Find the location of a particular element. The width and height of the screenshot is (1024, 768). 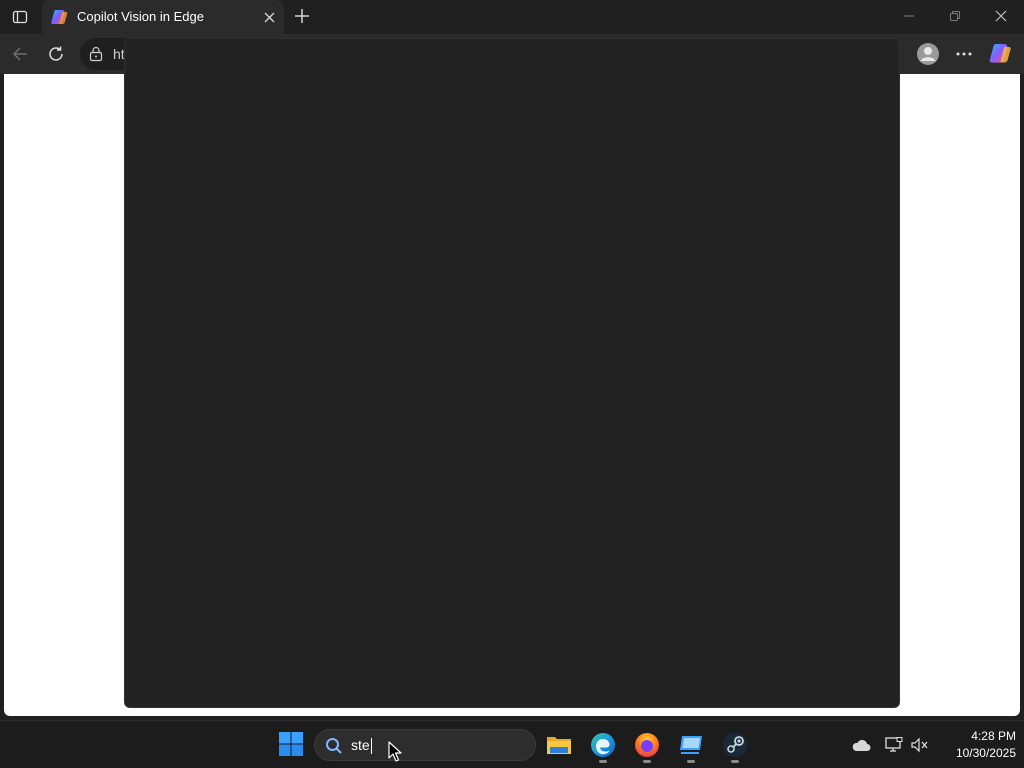

browser-titlebar: Copilot Vision in Edge is located at coordinates (512, 17).